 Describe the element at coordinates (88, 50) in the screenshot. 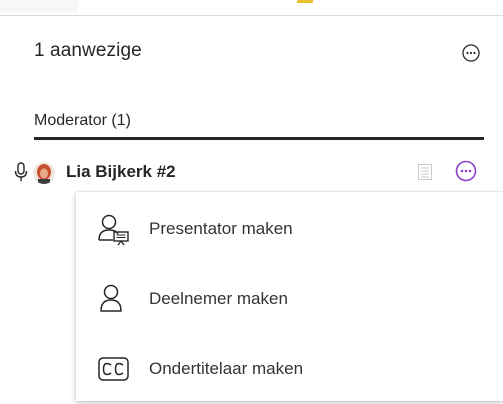

I see `attendee-count-title: 1 aanwezige` at that location.